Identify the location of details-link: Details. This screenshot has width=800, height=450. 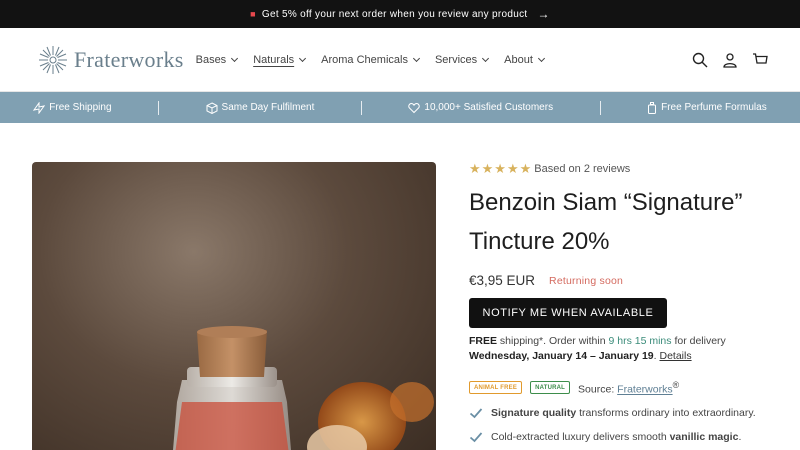
(675, 356).